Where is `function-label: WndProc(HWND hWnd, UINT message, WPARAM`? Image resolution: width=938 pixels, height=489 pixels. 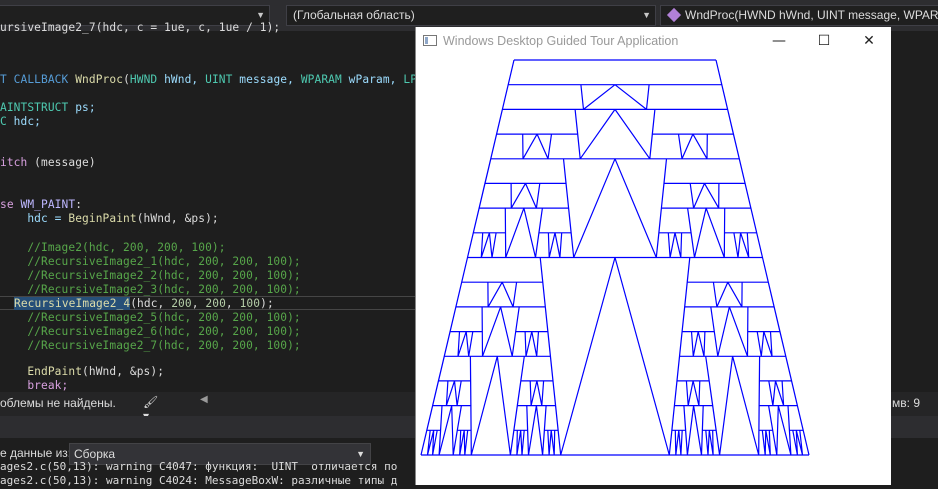
function-label: WndProc(HWND hWnd, UINT message, WPARAM is located at coordinates (811, 15).